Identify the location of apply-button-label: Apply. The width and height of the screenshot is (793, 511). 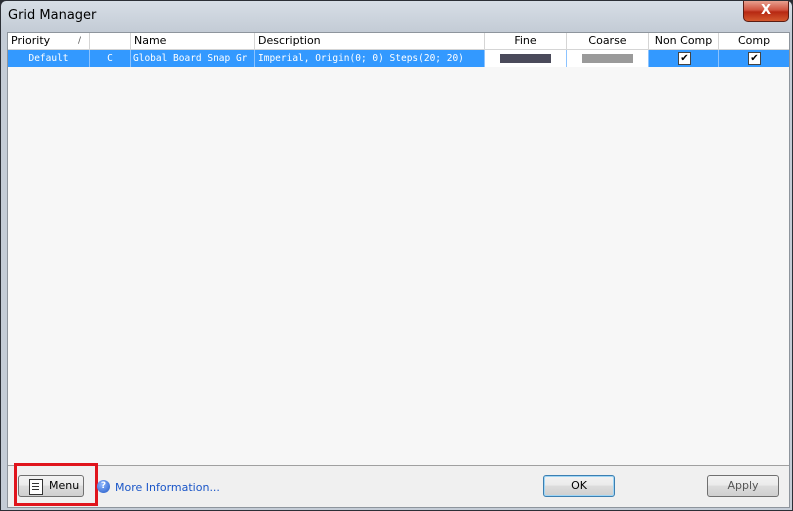
(743, 485).